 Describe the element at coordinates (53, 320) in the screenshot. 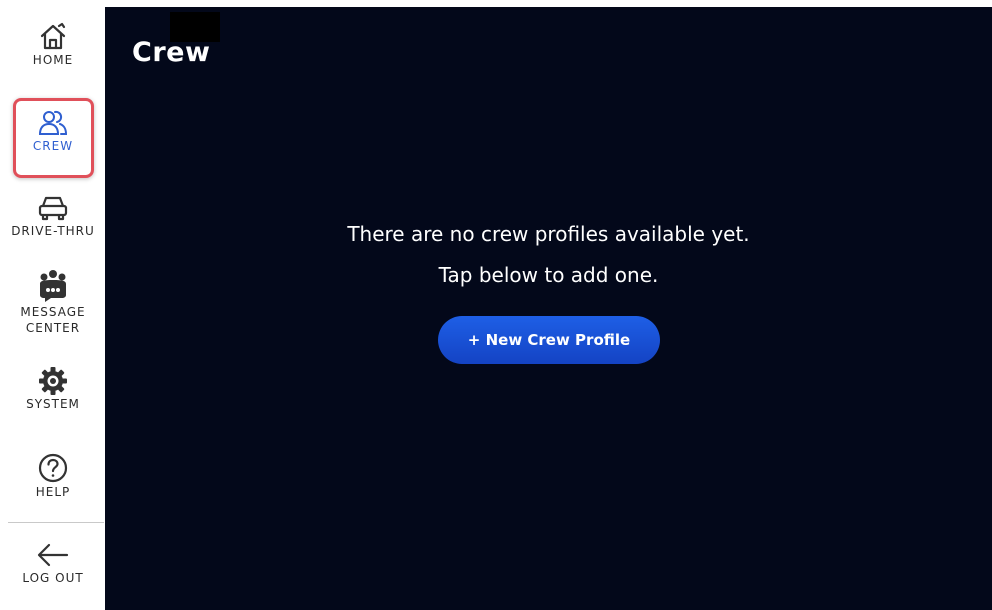

I see `sidebar-item-label: MESSAGE CENTER` at that location.